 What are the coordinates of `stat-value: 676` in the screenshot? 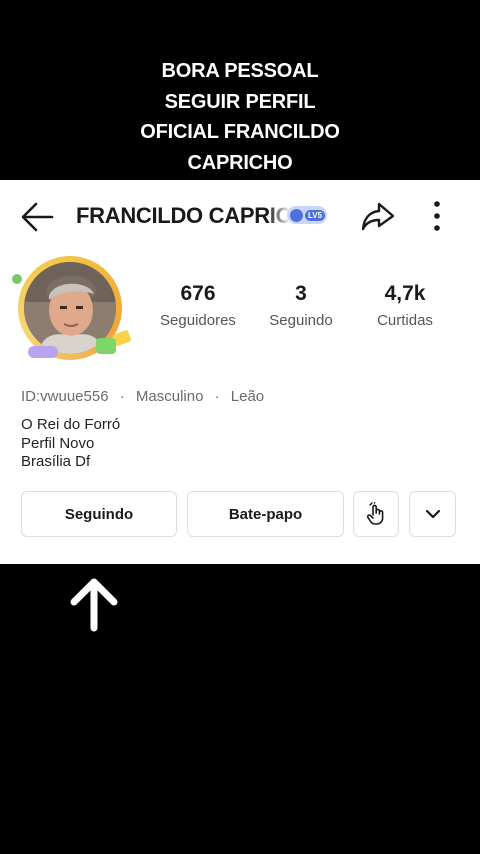 It's located at (198, 293).